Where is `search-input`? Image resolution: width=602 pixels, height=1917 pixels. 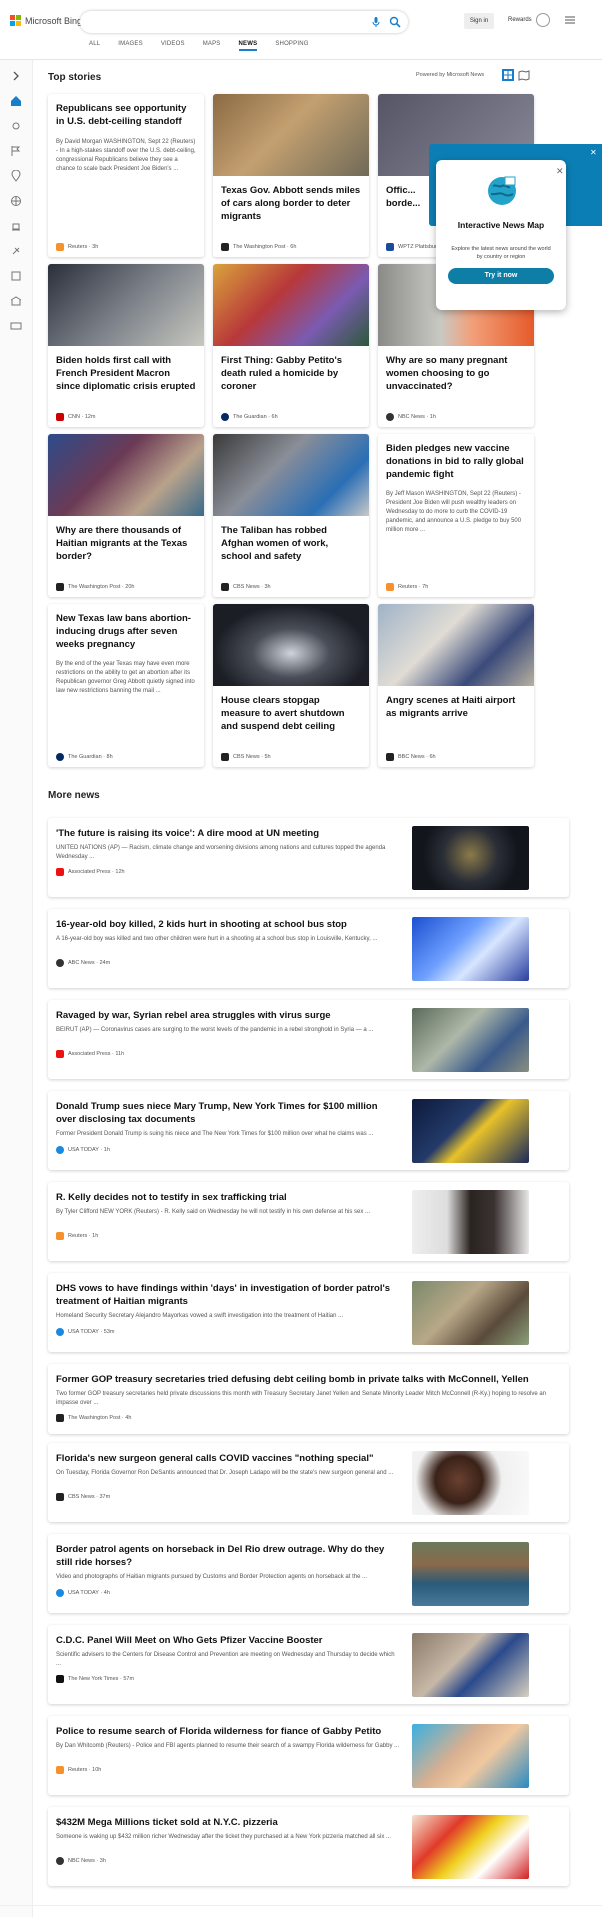
search-input is located at coordinates (244, 22).